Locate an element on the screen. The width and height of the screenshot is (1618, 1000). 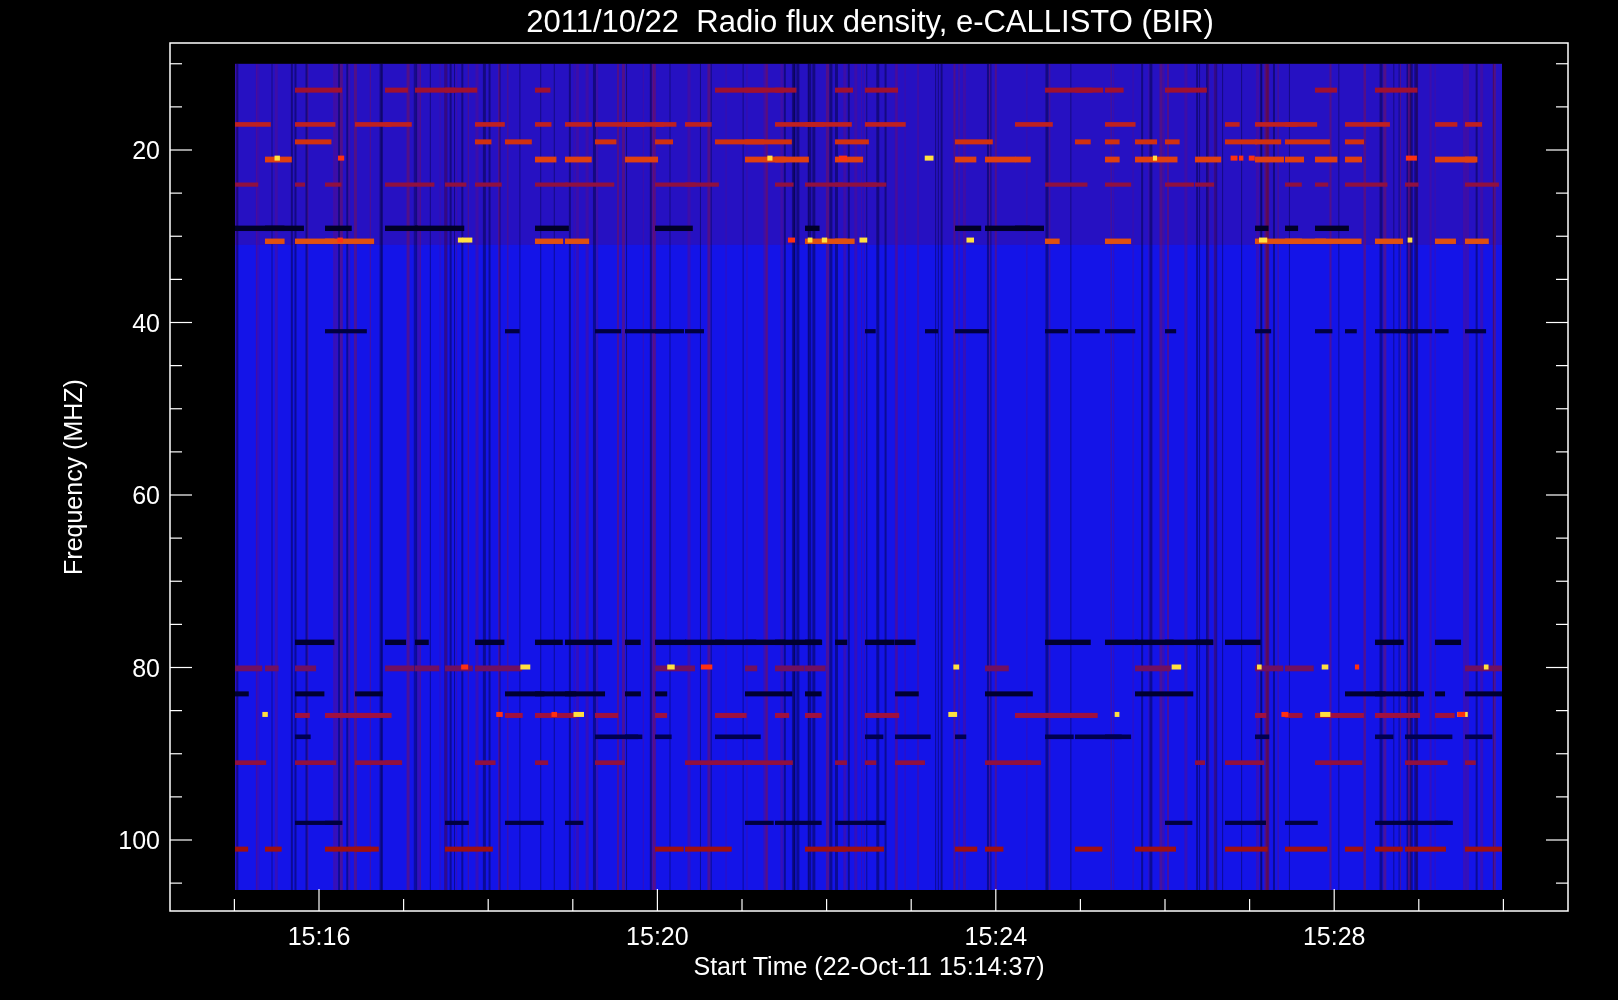
chart-title: 2011/10/22 Radio flux density, e-CALLISTO (BIR) is located at coordinates (870, 21).